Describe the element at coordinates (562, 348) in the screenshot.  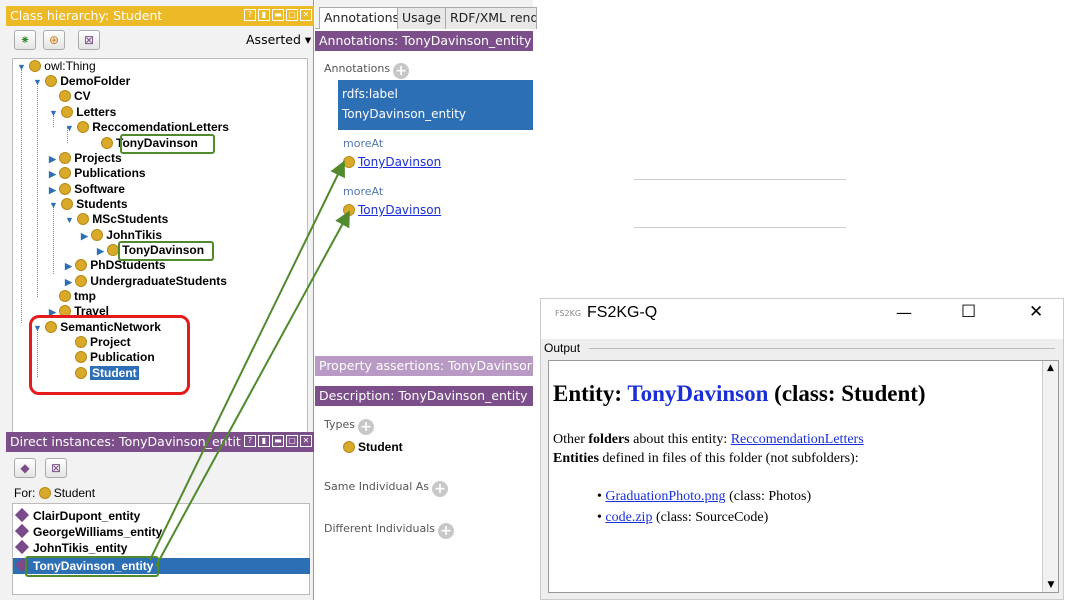
I see `output-label: Output` at that location.